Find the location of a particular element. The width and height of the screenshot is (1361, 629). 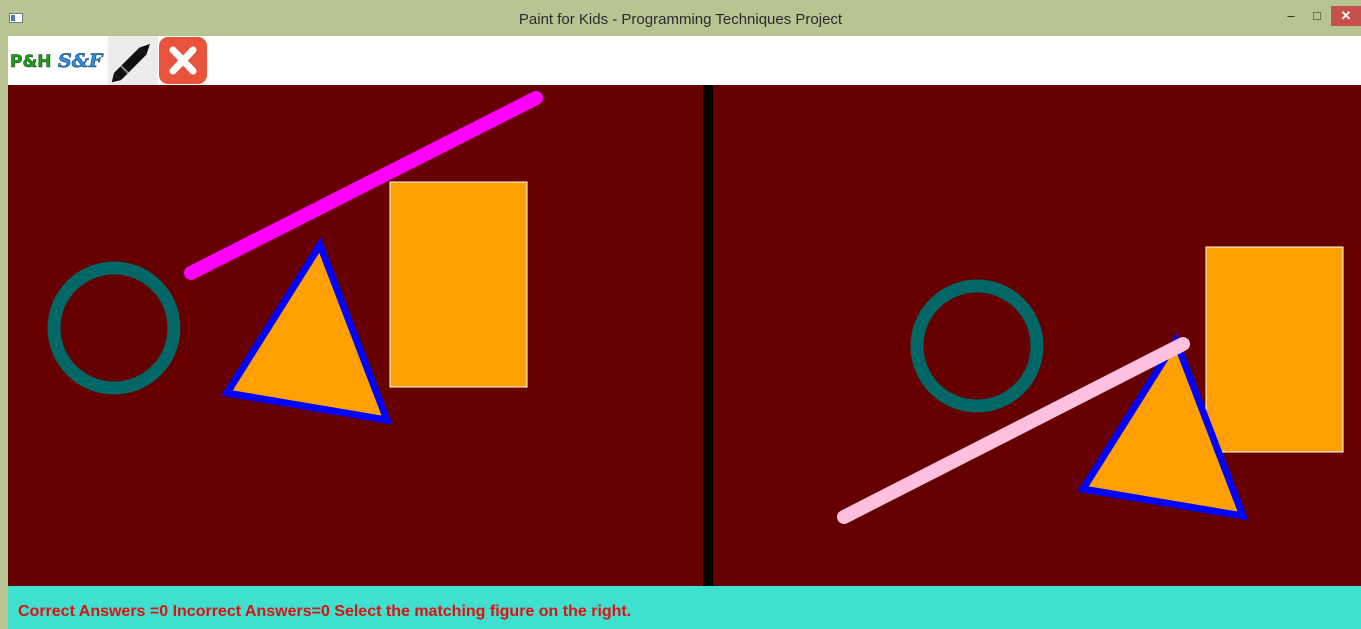

toolbar: P&H S&F is located at coordinates (684, 60).